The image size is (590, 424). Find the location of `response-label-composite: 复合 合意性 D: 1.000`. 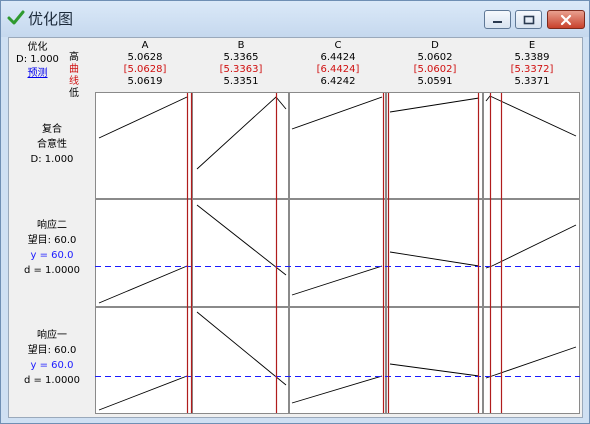

response-label-composite: 复合 合意性 D: 1.000 is located at coordinates (52, 144).